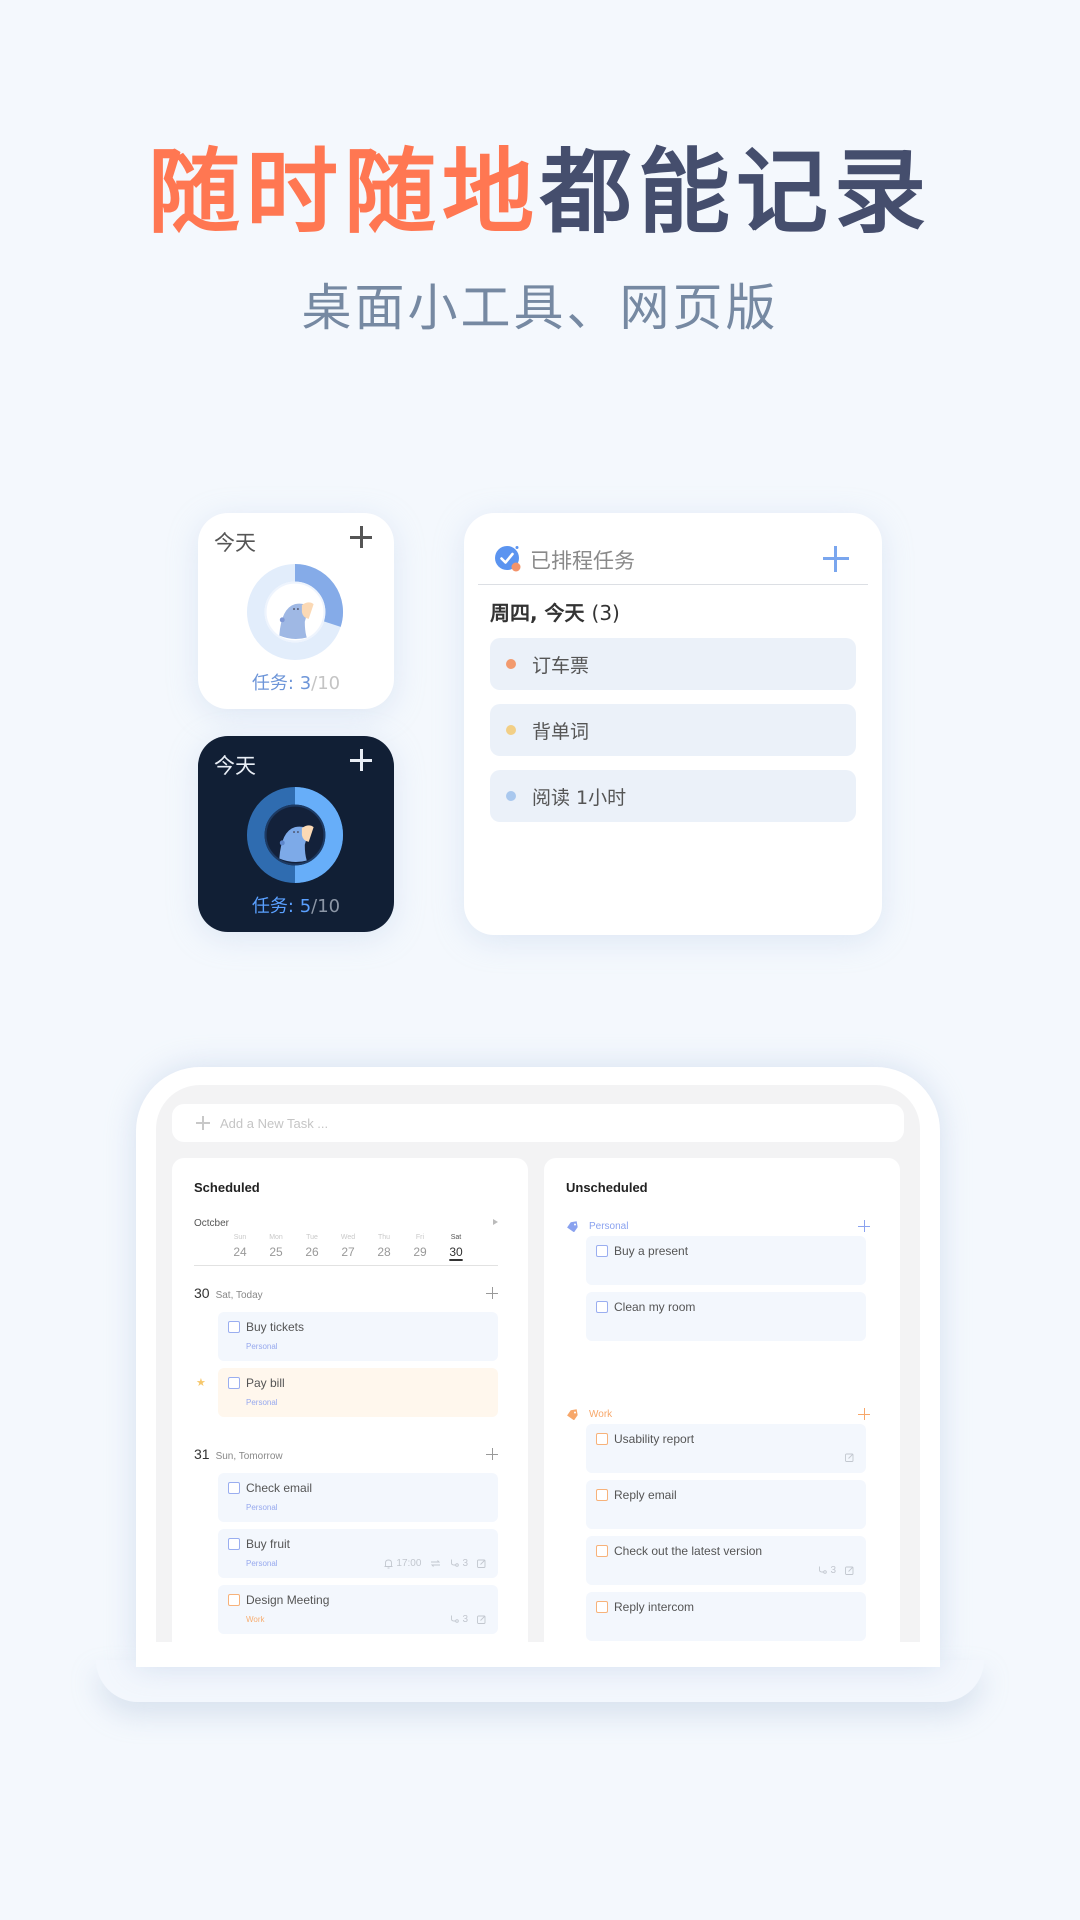 This screenshot has width=1080, height=1920. Describe the element at coordinates (384, 1237) in the screenshot. I see `weekday-label: Thu` at that location.